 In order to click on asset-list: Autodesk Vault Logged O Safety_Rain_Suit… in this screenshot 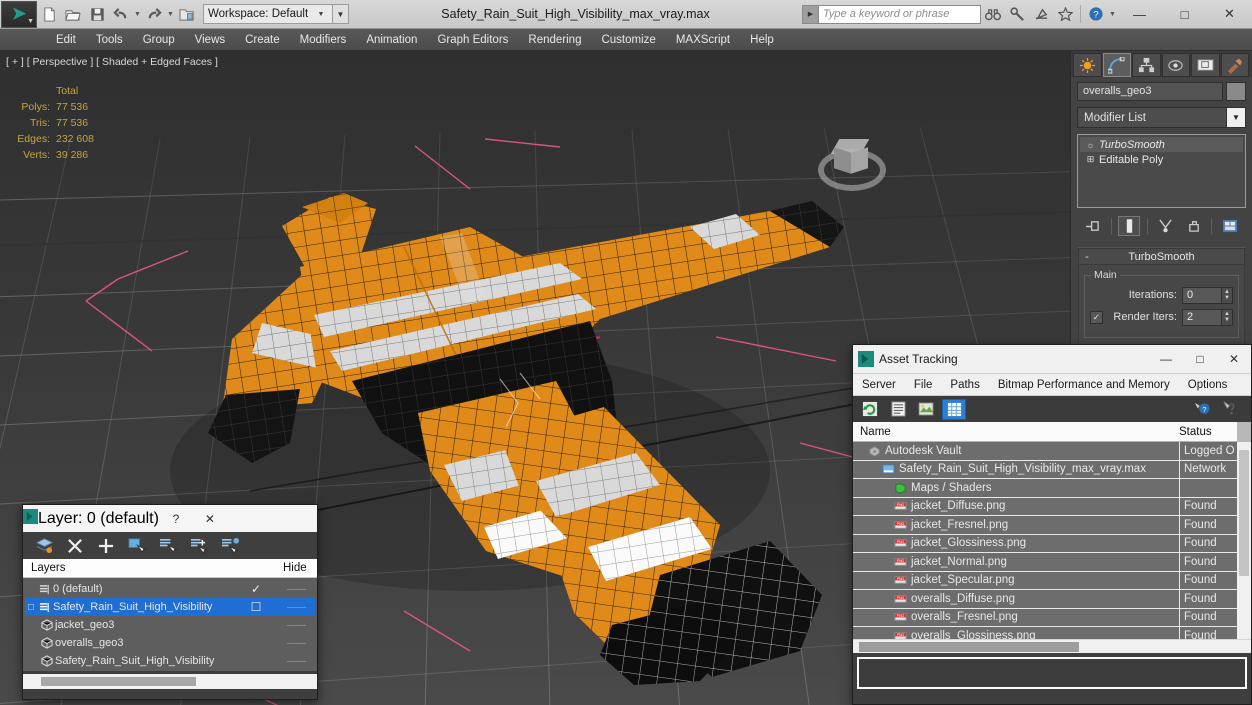, I will do `click(1052, 540)`.